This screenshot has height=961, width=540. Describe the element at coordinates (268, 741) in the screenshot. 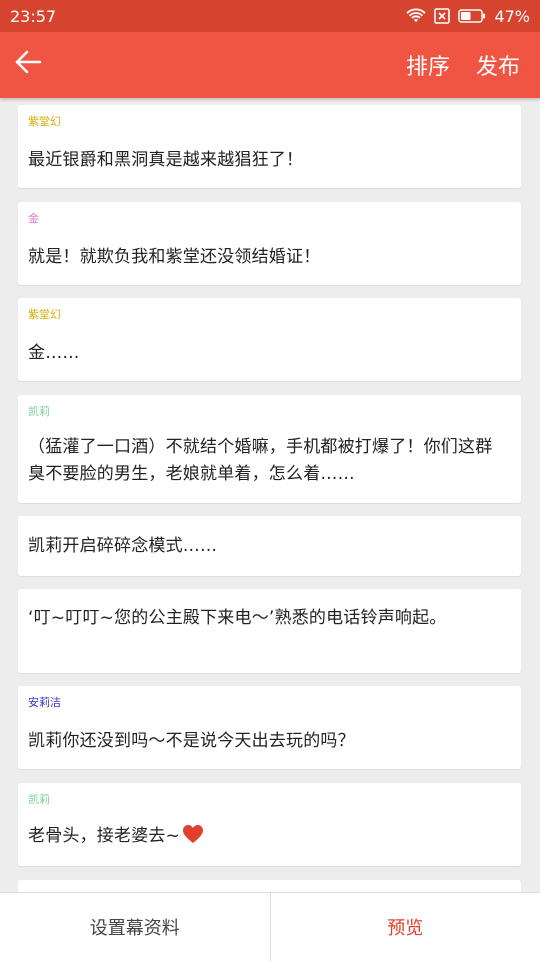

I see `message-text: 凯莉你还没到吗～不是说今天出去玩的吗？` at that location.